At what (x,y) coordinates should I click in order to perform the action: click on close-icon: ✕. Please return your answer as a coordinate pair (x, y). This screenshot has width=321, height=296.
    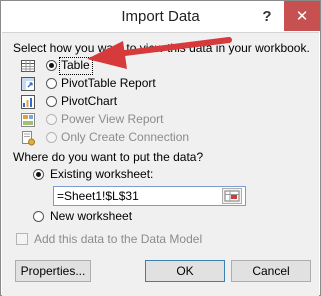
    Looking at the image, I should click on (302, 16).